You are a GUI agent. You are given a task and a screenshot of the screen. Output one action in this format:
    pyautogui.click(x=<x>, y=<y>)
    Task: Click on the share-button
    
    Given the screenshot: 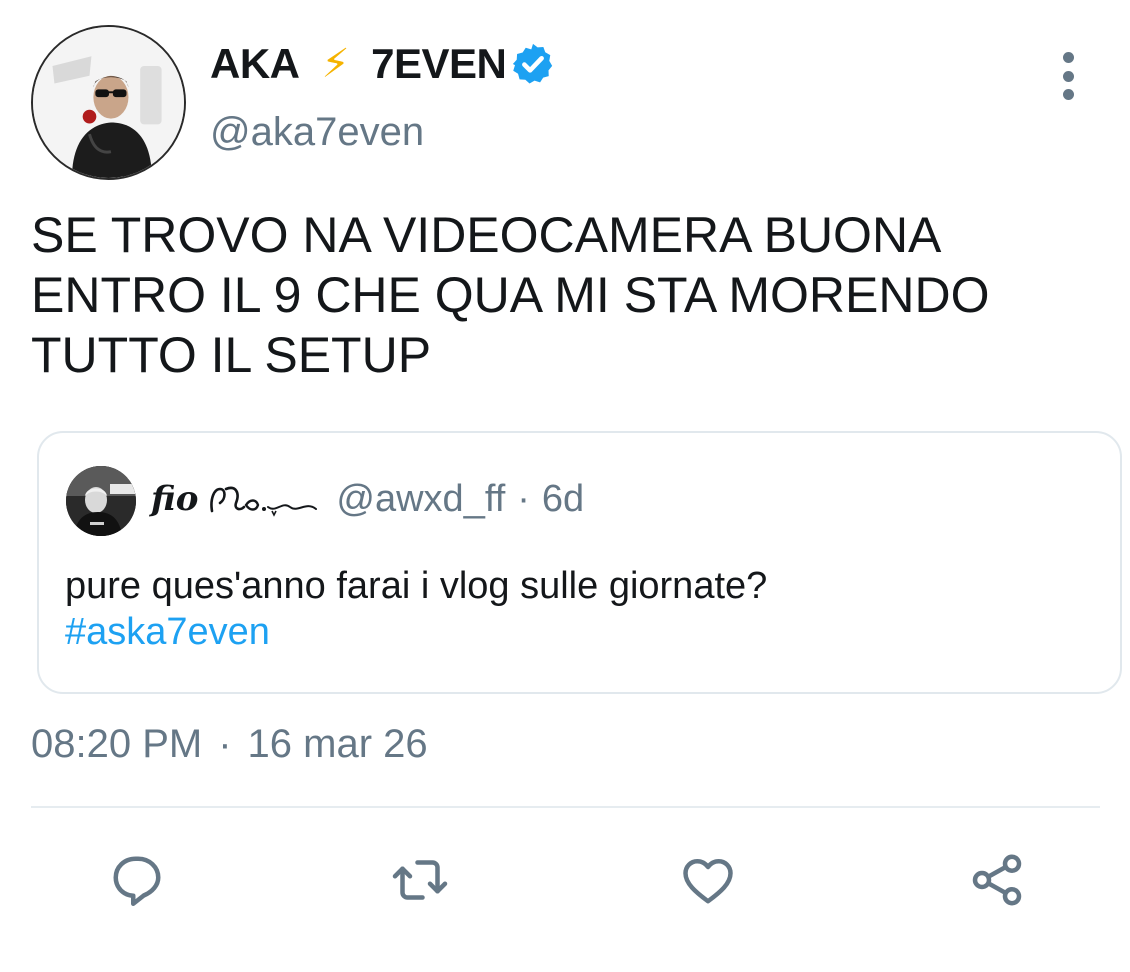 What is the action you would take?
    pyautogui.click(x=997, y=880)
    